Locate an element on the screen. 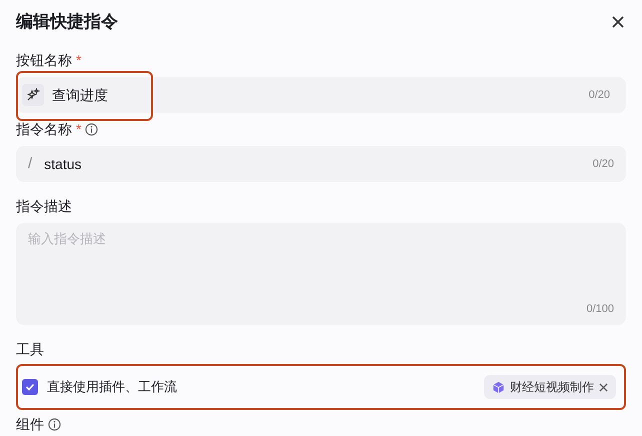  checkmark-icon is located at coordinates (30, 387).